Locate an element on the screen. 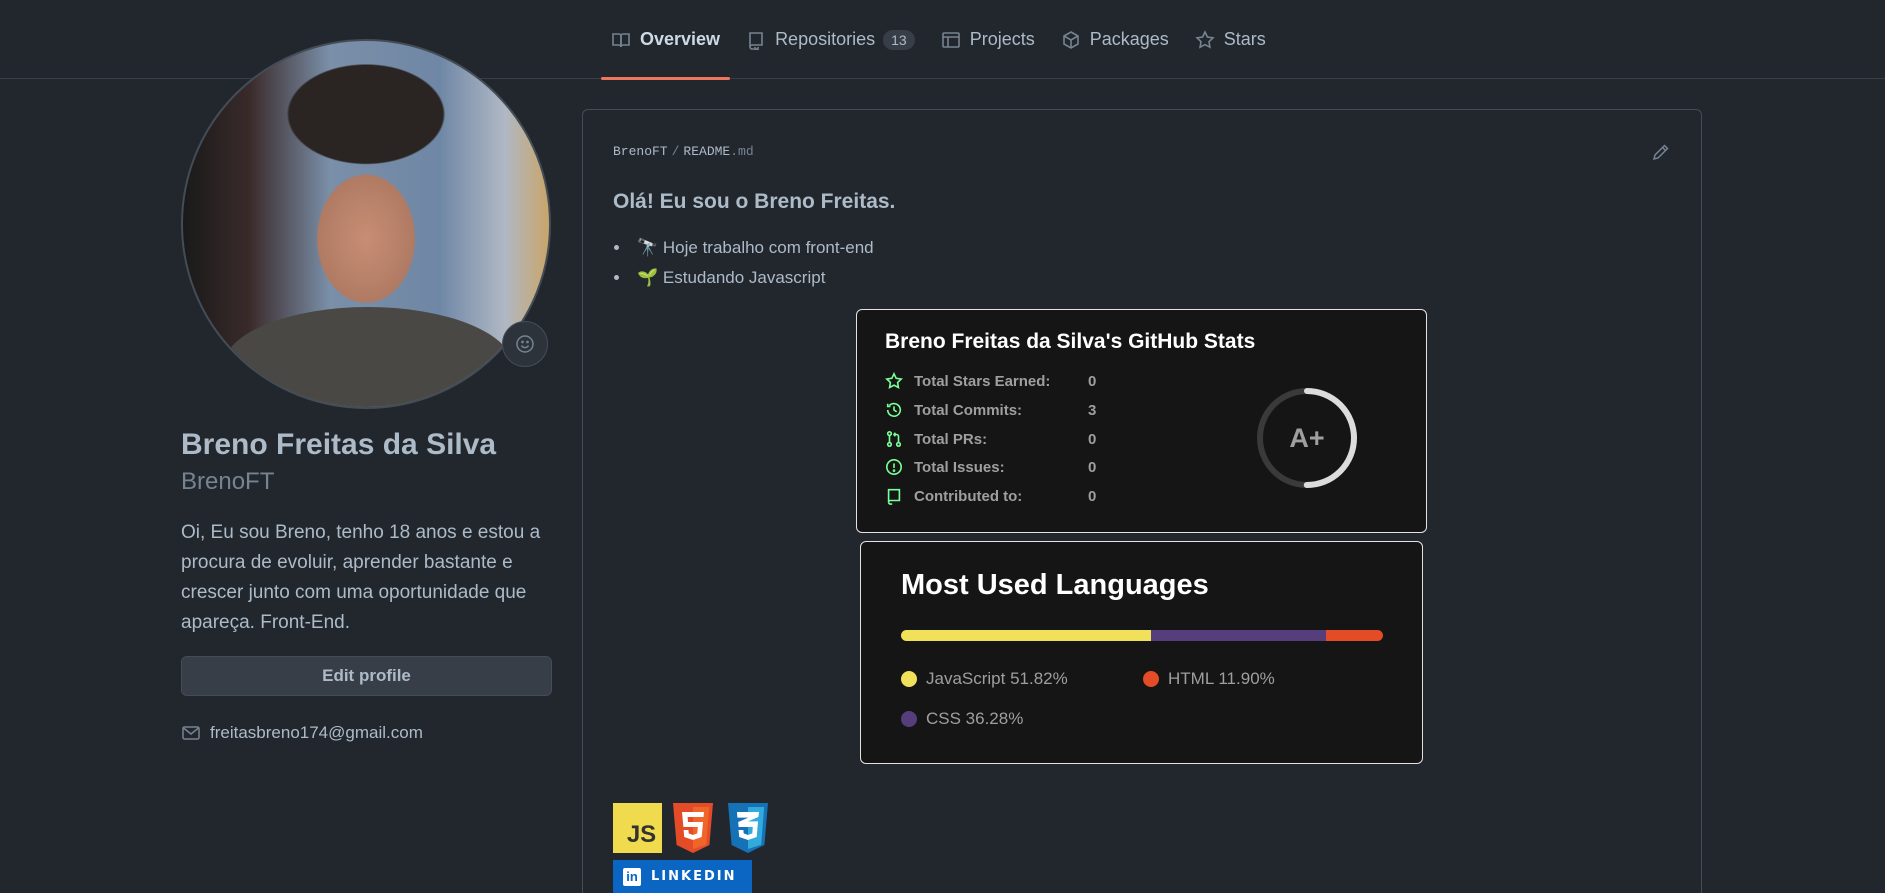 This screenshot has height=893, width=1885. linkedin-label: LINKEDIN is located at coordinates (694, 876).